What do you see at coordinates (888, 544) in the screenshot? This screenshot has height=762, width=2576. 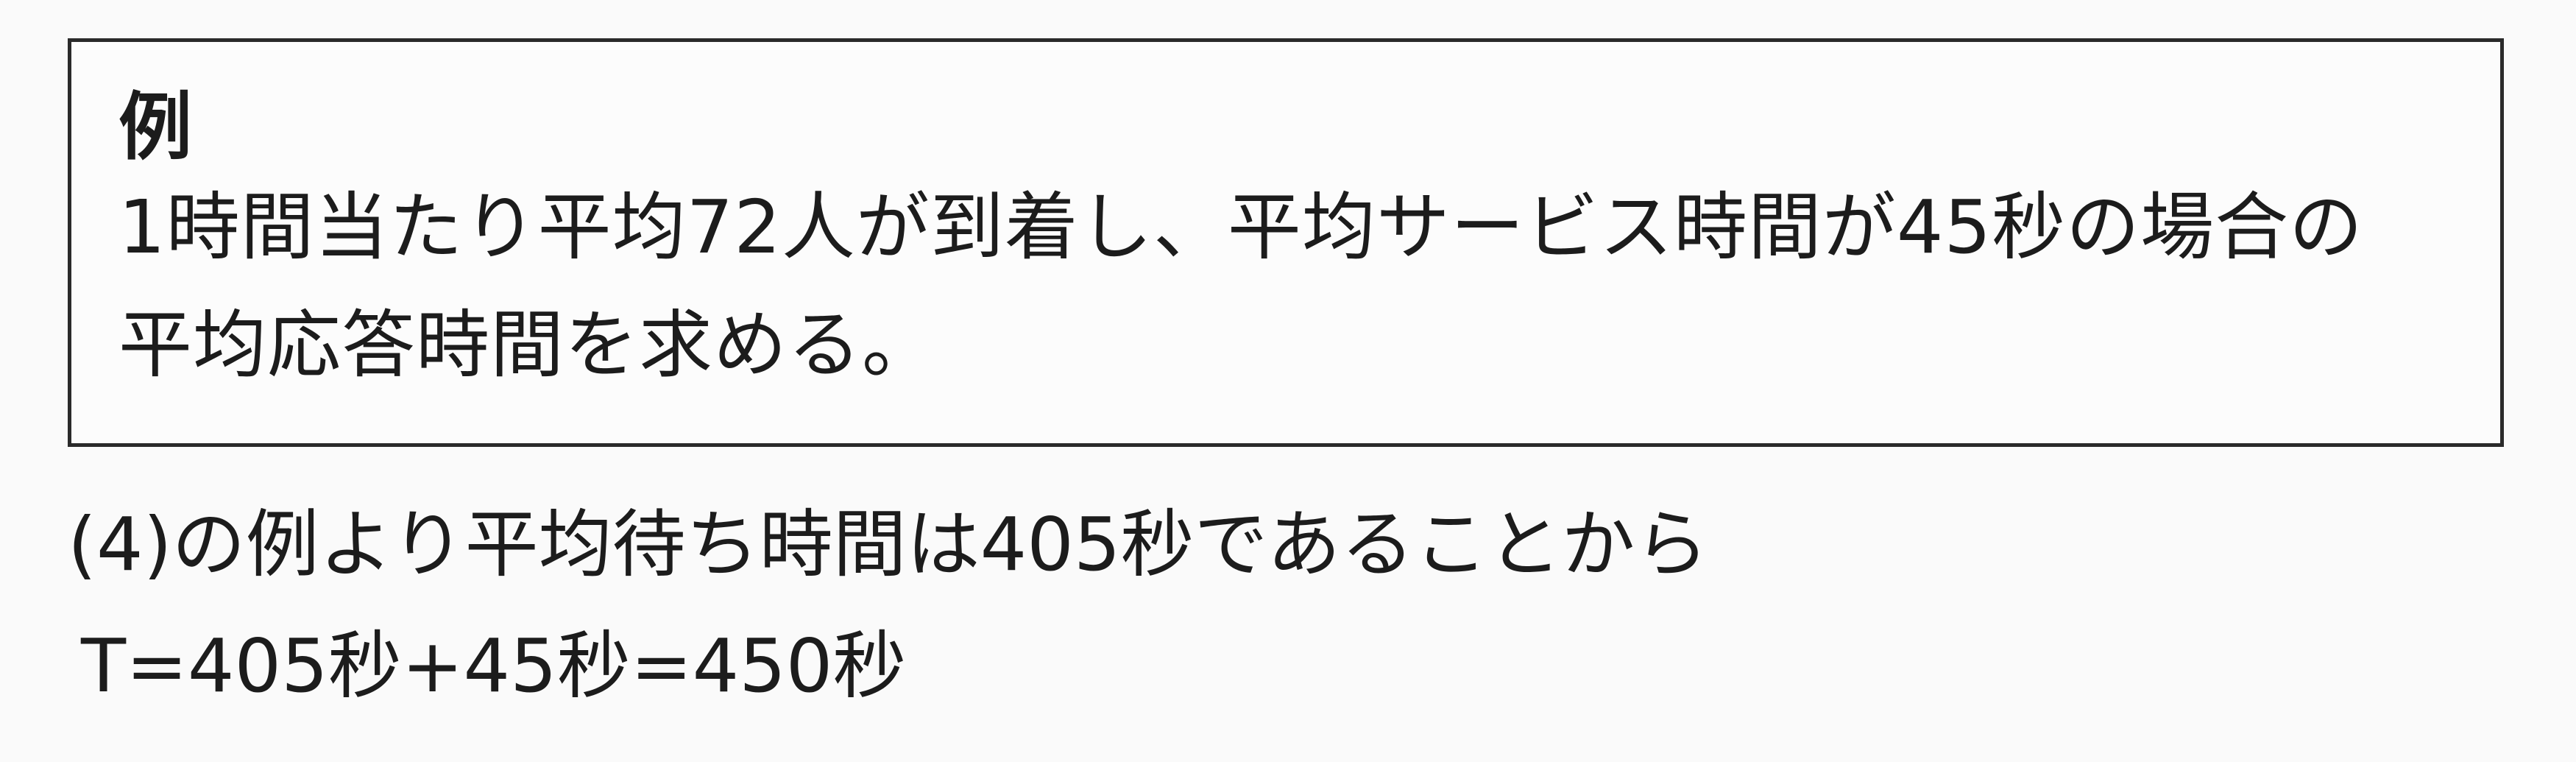 I see `solution-explanation: (4)の例より平均待ち時間は405秒であることから` at bounding box center [888, 544].